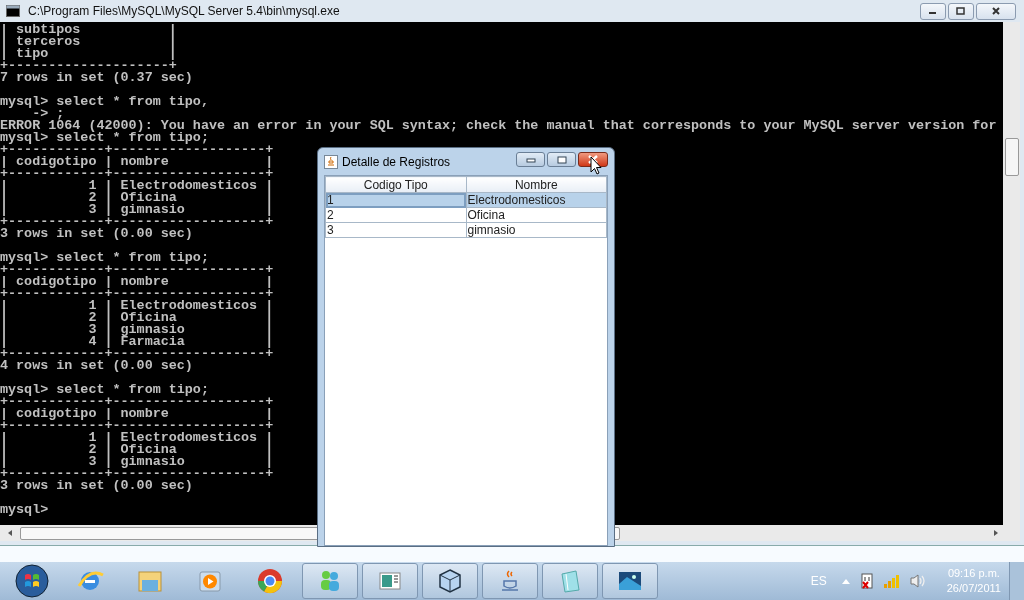 The image size is (1024, 600). I want to click on console-line: 7 rows in set (0.37 sec), so click(96, 78).